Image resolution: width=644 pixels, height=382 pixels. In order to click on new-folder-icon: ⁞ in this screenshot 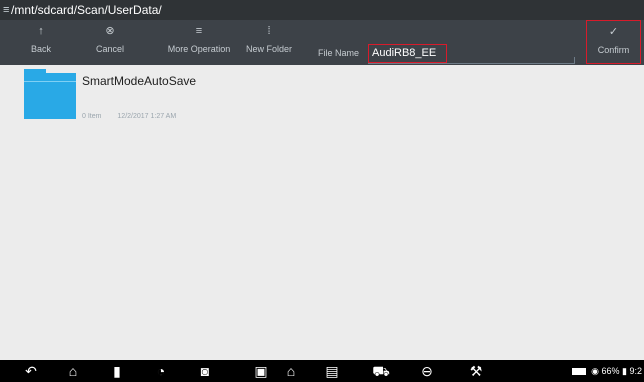, I will do `click(269, 31)`.